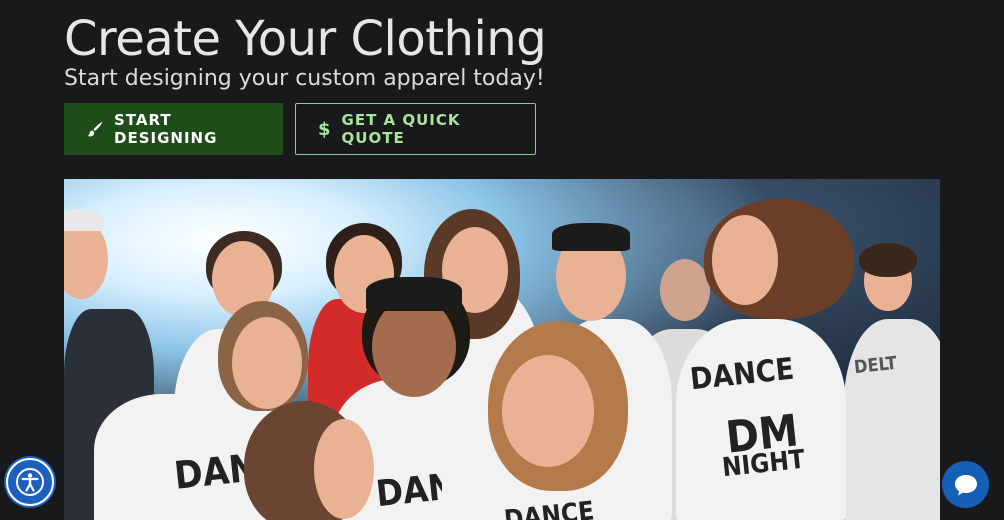 This screenshot has height=520, width=1004. What do you see at coordinates (95, 129) in the screenshot?
I see `paintbrush-icon` at bounding box center [95, 129].